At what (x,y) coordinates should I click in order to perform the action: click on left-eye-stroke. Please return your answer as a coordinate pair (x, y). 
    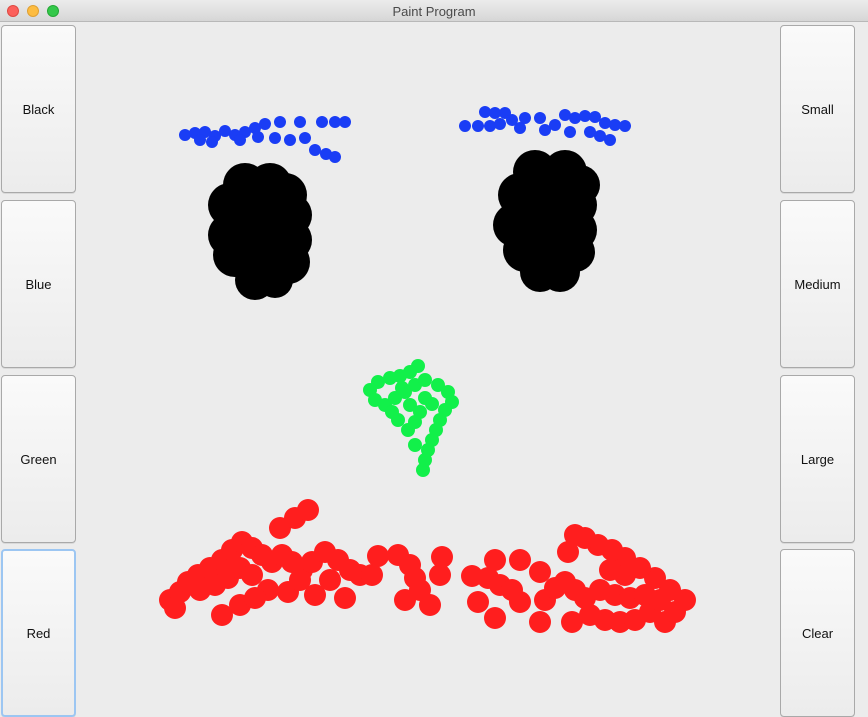
    Looking at the image, I should click on (260, 231).